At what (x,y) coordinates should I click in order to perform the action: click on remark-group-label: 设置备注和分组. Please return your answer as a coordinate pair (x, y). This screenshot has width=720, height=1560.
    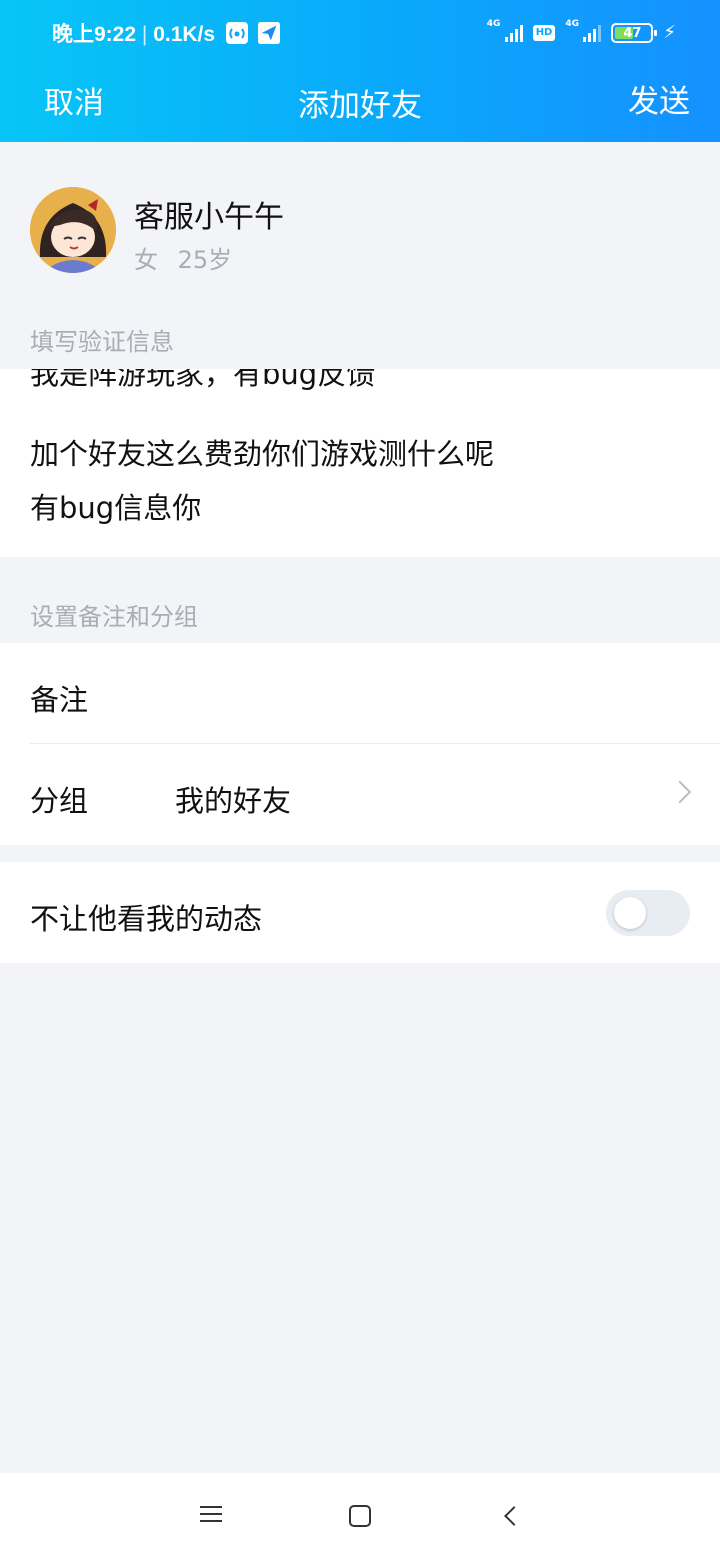
    Looking at the image, I should click on (114, 617).